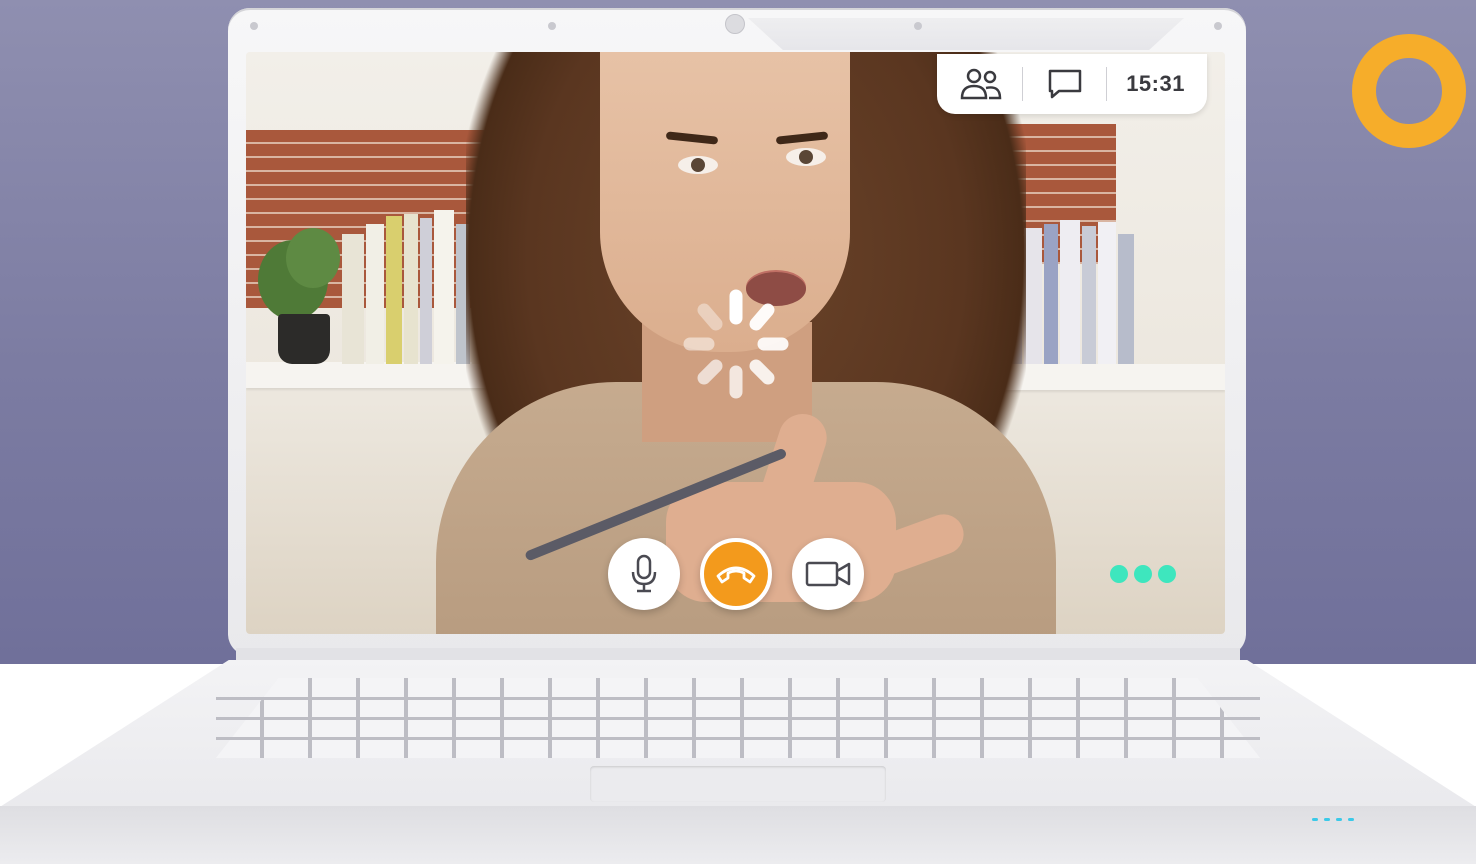 The height and width of the screenshot is (864, 1476). Describe the element at coordinates (1086, 291) in the screenshot. I see `books-right` at that location.